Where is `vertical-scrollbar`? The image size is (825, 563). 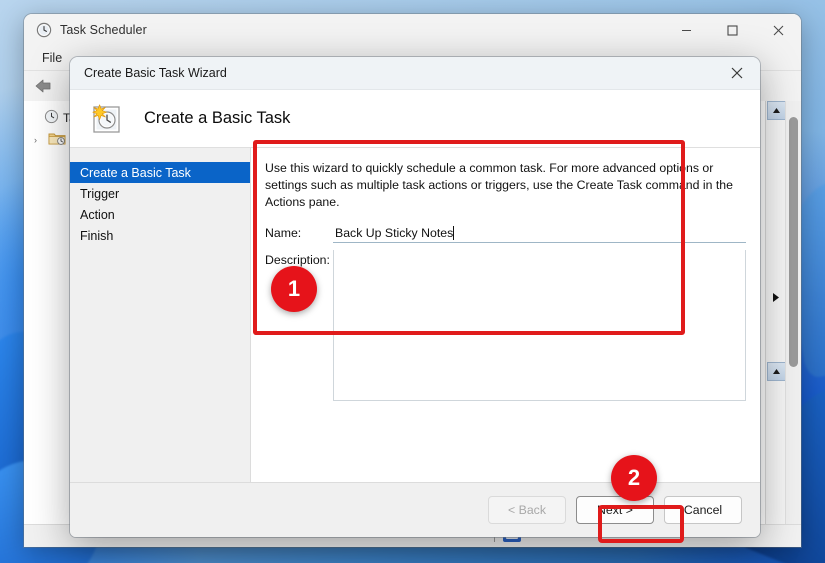
vertical-scrollbar is located at coordinates (793, 324).